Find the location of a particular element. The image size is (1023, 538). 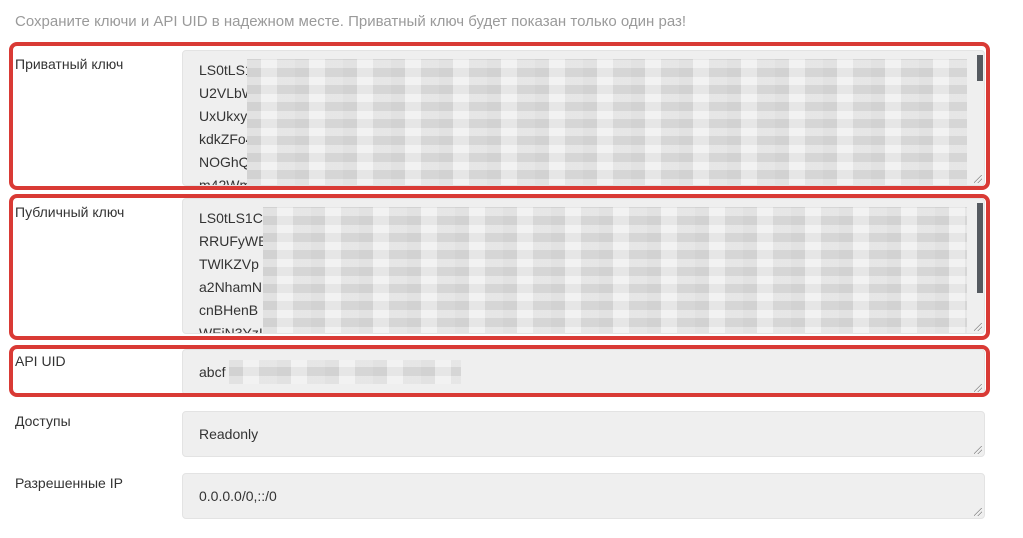

public-key-line: TWlKZVp is located at coordinates (229, 264).